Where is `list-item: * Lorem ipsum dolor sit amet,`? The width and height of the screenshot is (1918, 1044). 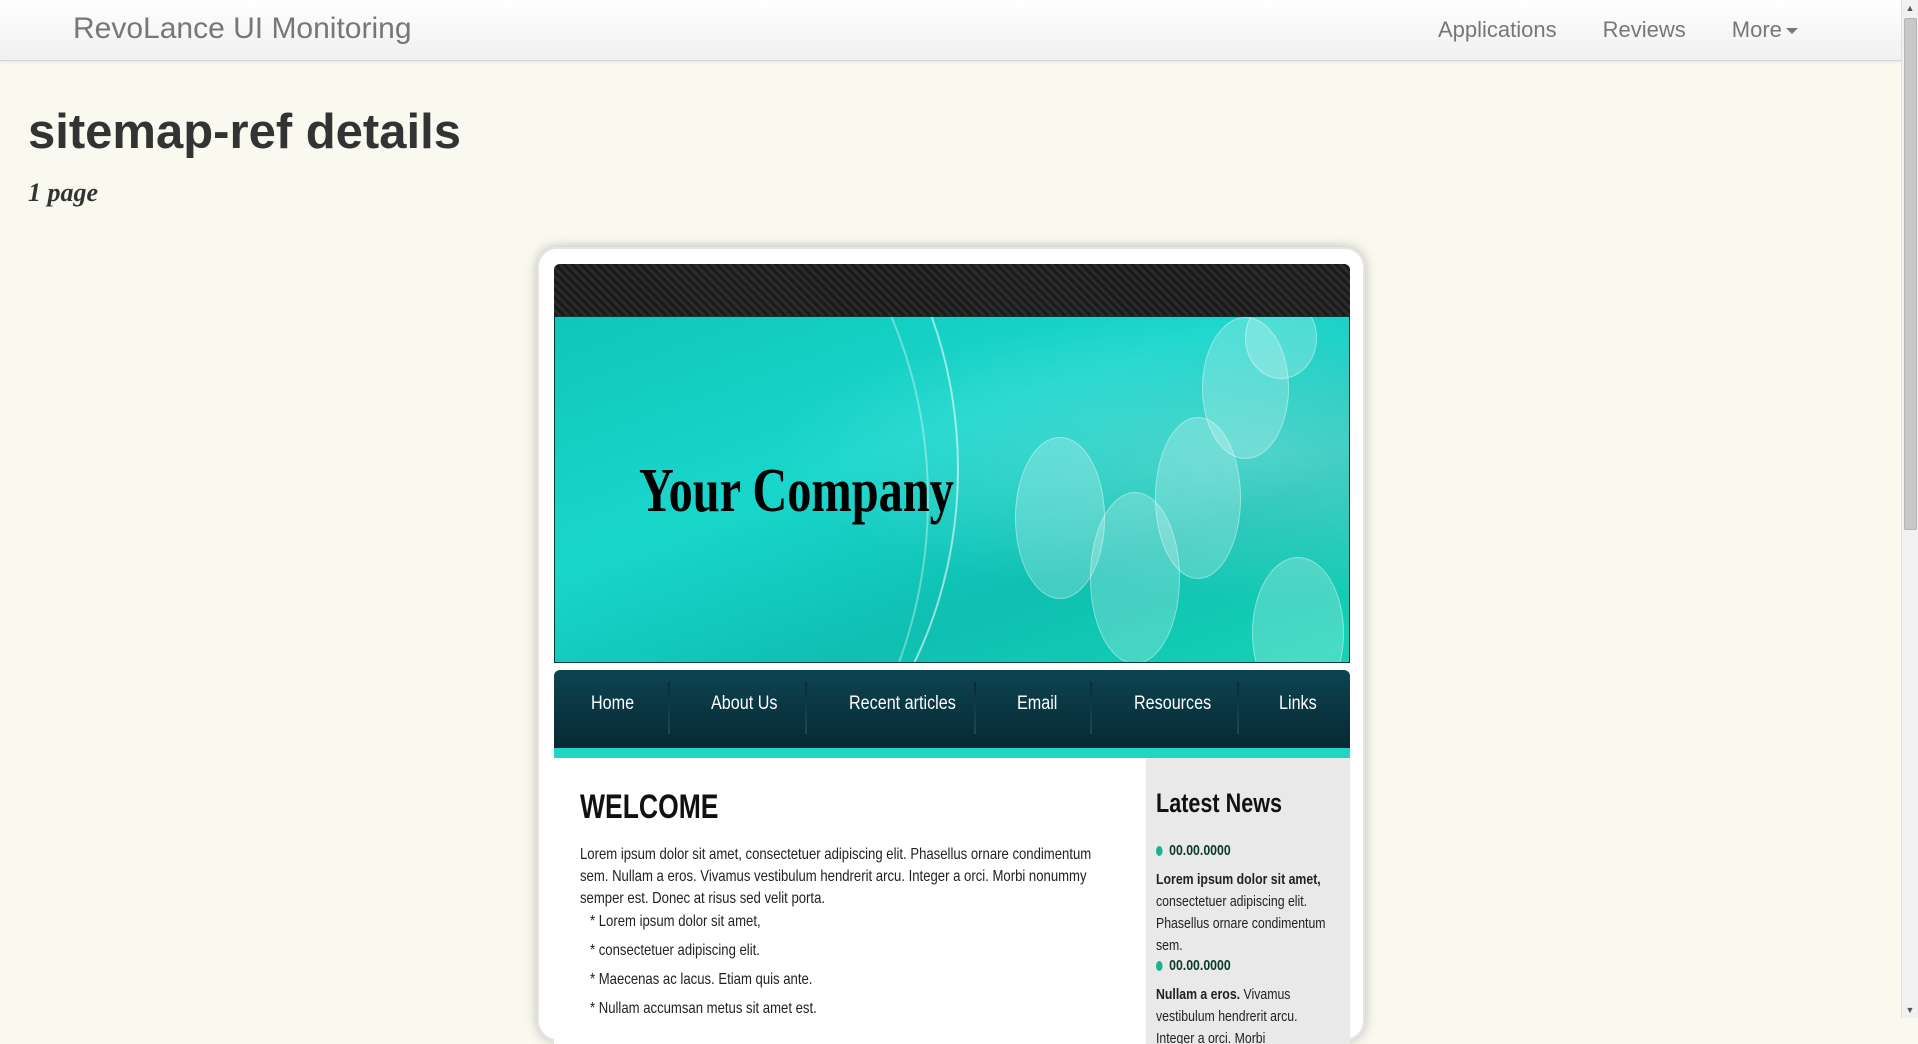 list-item: * Lorem ipsum dolor sit amet, is located at coordinates (675, 921).